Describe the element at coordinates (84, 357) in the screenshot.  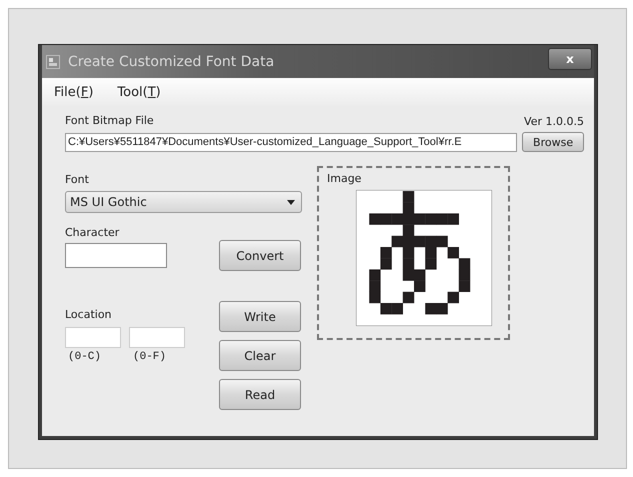
I see `range-hint: (0-C)` at that location.